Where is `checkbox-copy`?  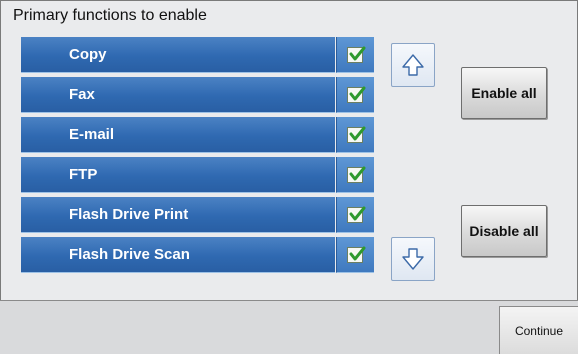
checkbox-copy is located at coordinates (356, 54).